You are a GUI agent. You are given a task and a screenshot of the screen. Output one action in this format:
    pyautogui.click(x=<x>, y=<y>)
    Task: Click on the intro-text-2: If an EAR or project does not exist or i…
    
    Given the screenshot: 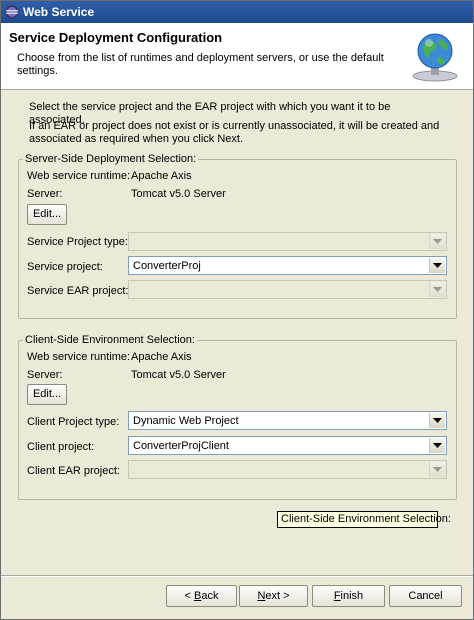 What is the action you would take?
    pyautogui.click(x=234, y=132)
    